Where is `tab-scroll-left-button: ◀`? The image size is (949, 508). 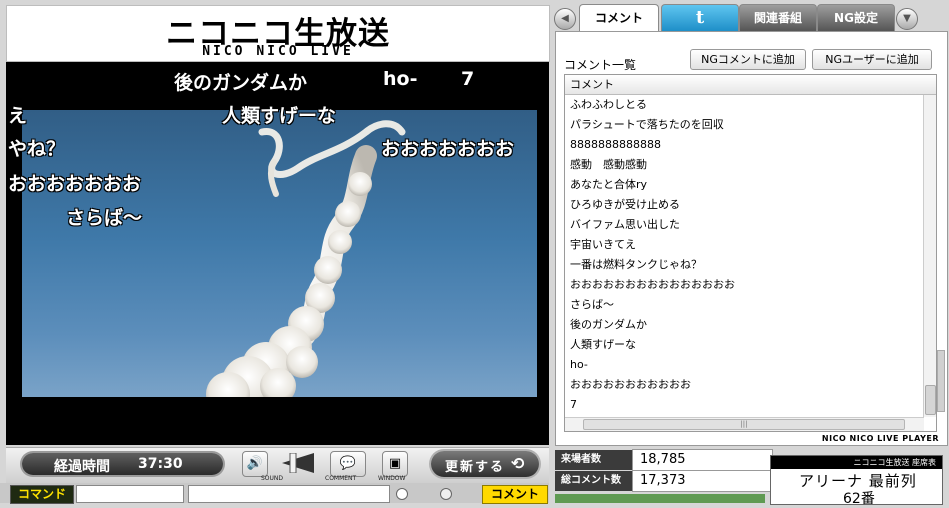 tab-scroll-left-button: ◀ is located at coordinates (565, 19).